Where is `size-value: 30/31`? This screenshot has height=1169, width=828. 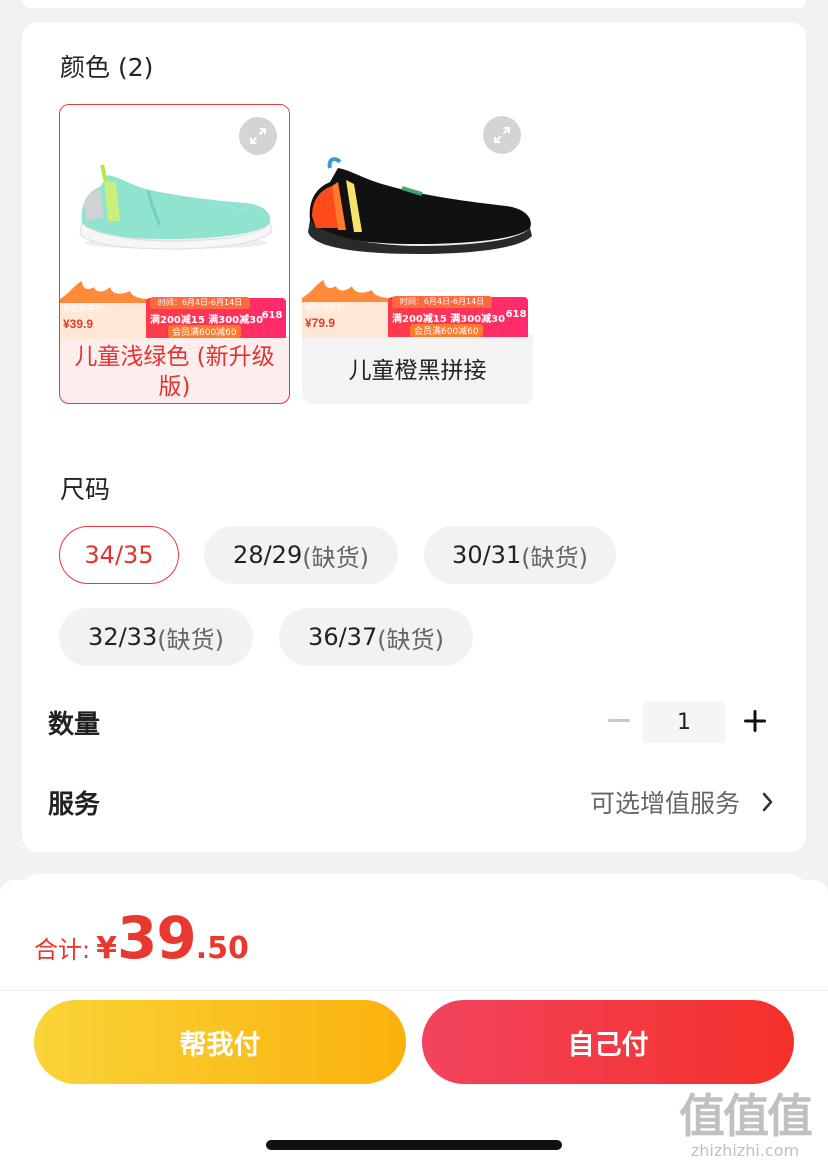
size-value: 30/31 is located at coordinates (487, 555).